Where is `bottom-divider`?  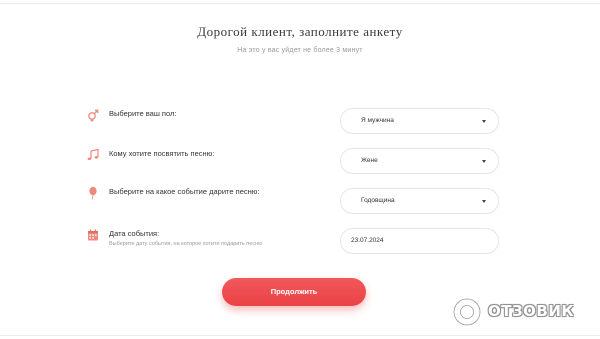
bottom-divider is located at coordinates (300, 335).